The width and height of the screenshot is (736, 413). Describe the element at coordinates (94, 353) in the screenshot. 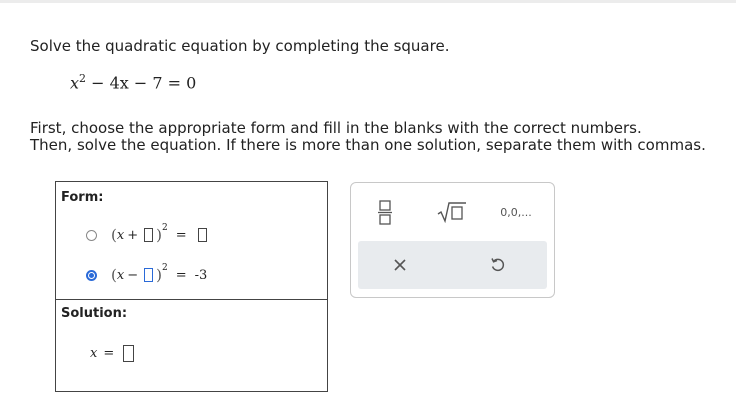

I see `solution-var: x` at that location.